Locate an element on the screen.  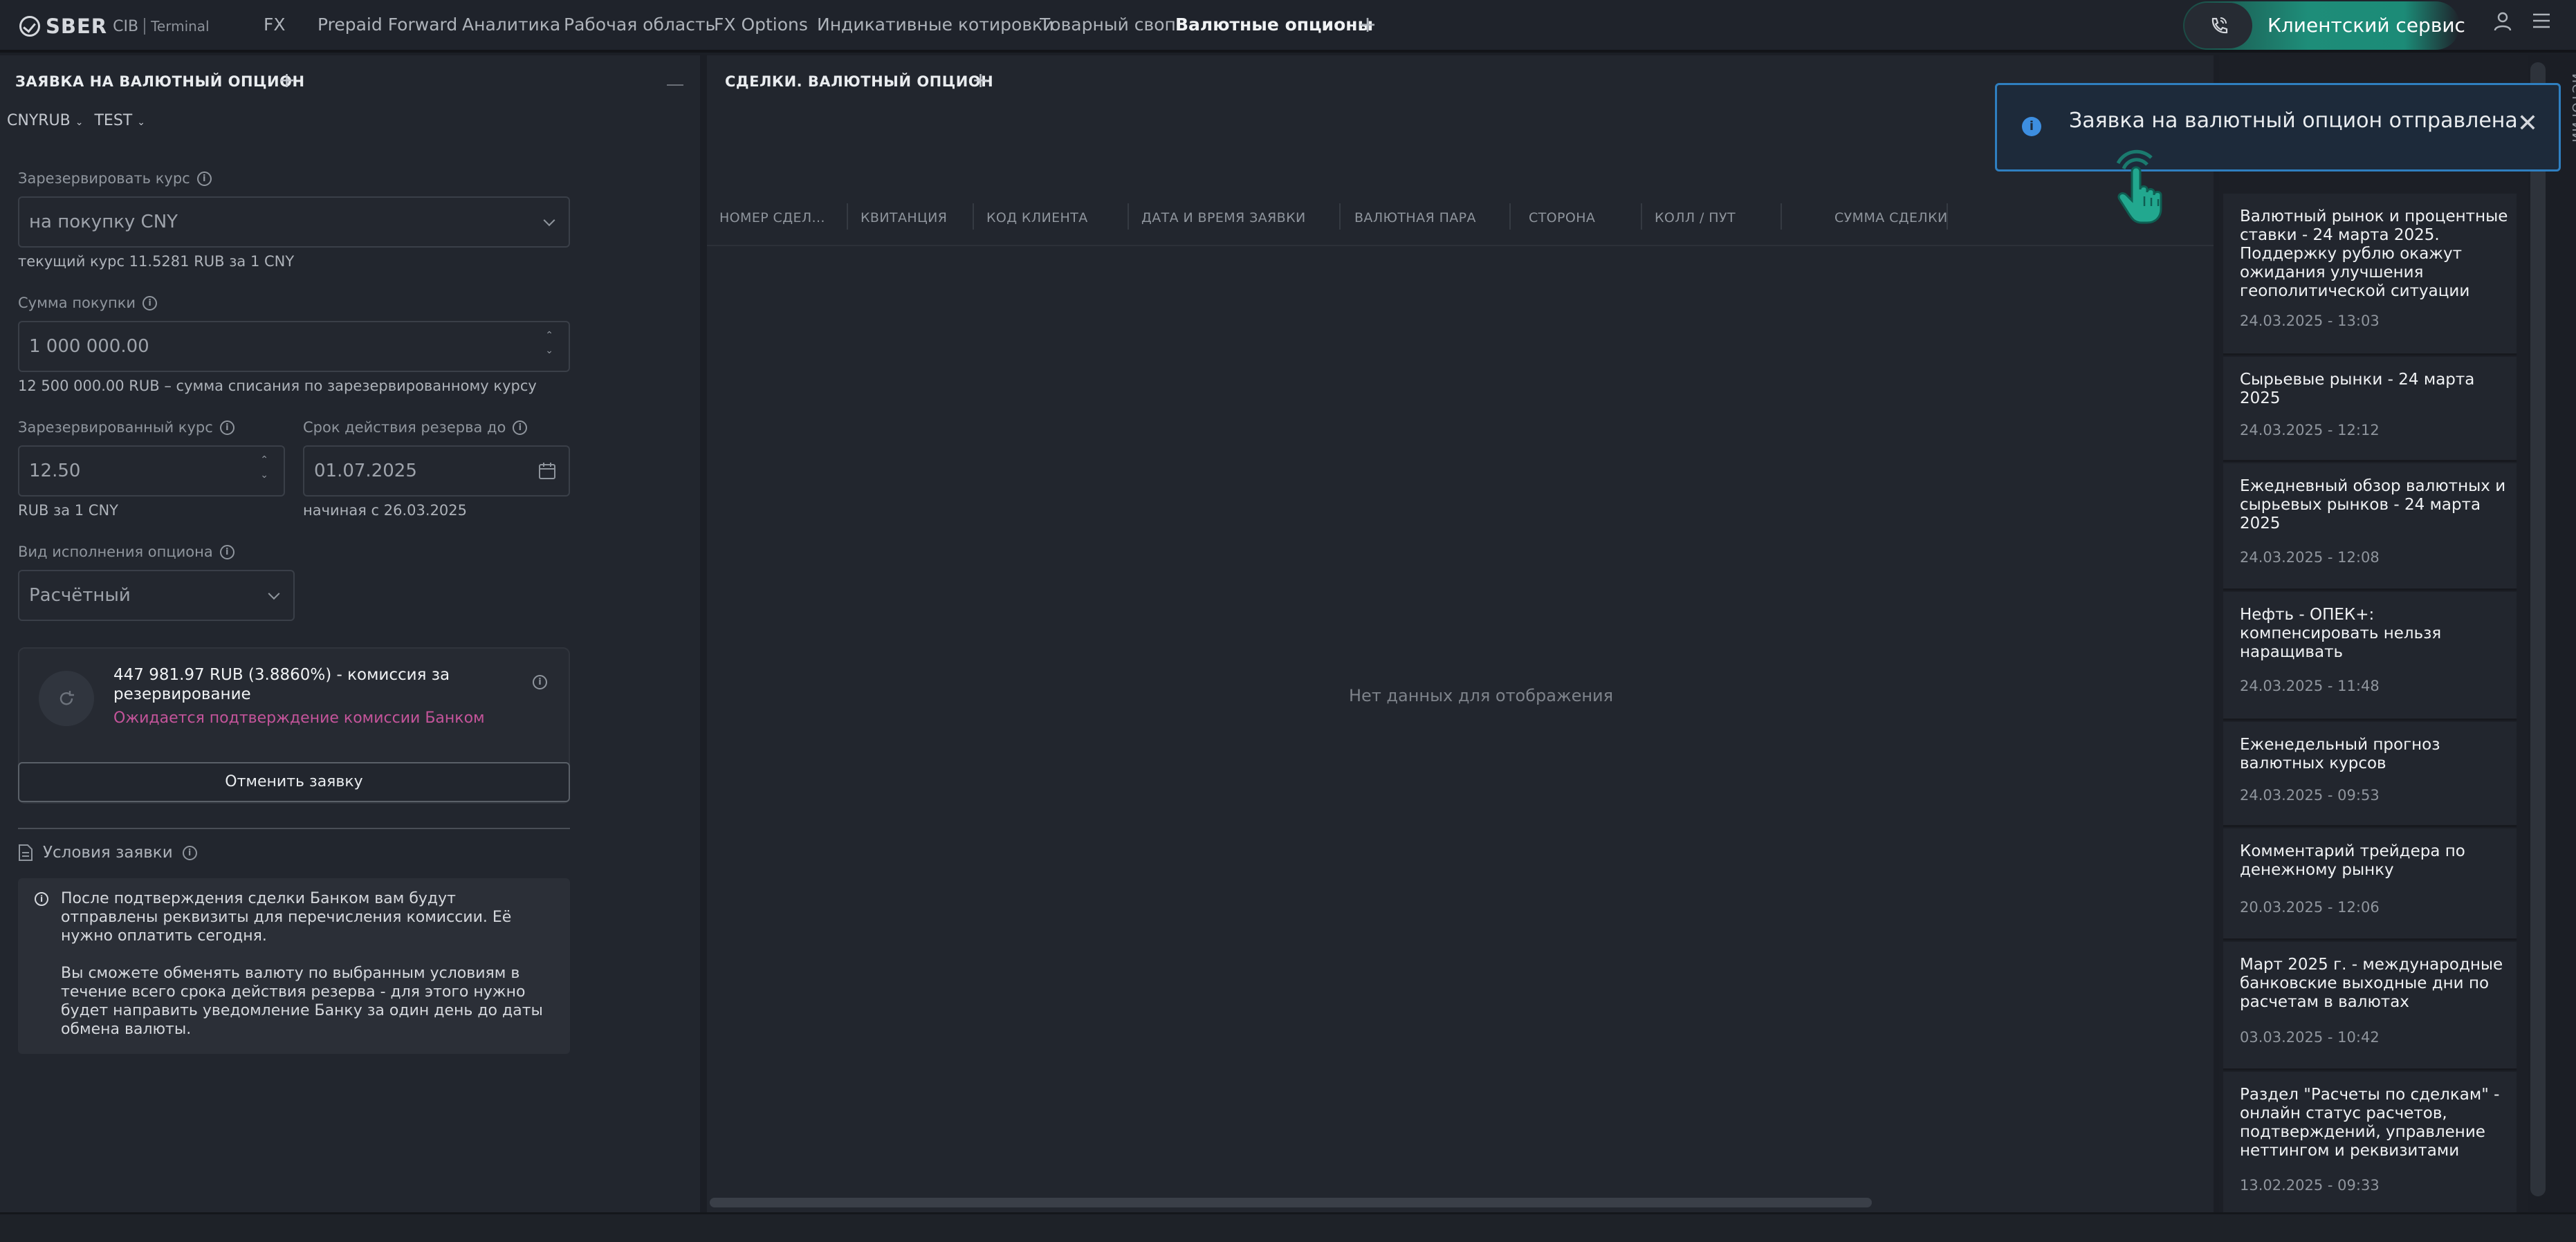
deals-panel-title: СДЕЛКИ. ВАЛЮТНЫЙ ОПЦИОН is located at coordinates (859, 81).